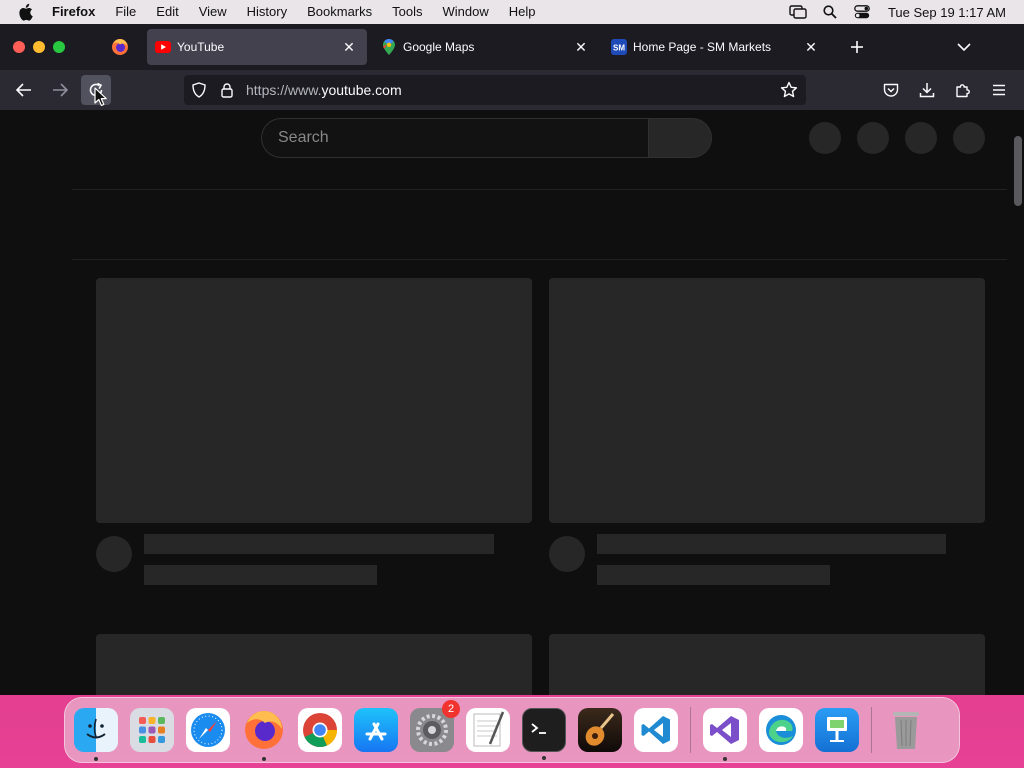 Image resolution: width=1024 pixels, height=768 pixels. I want to click on tab-sm-markets: SM Home Page - SM Markets ✕, so click(716, 47).